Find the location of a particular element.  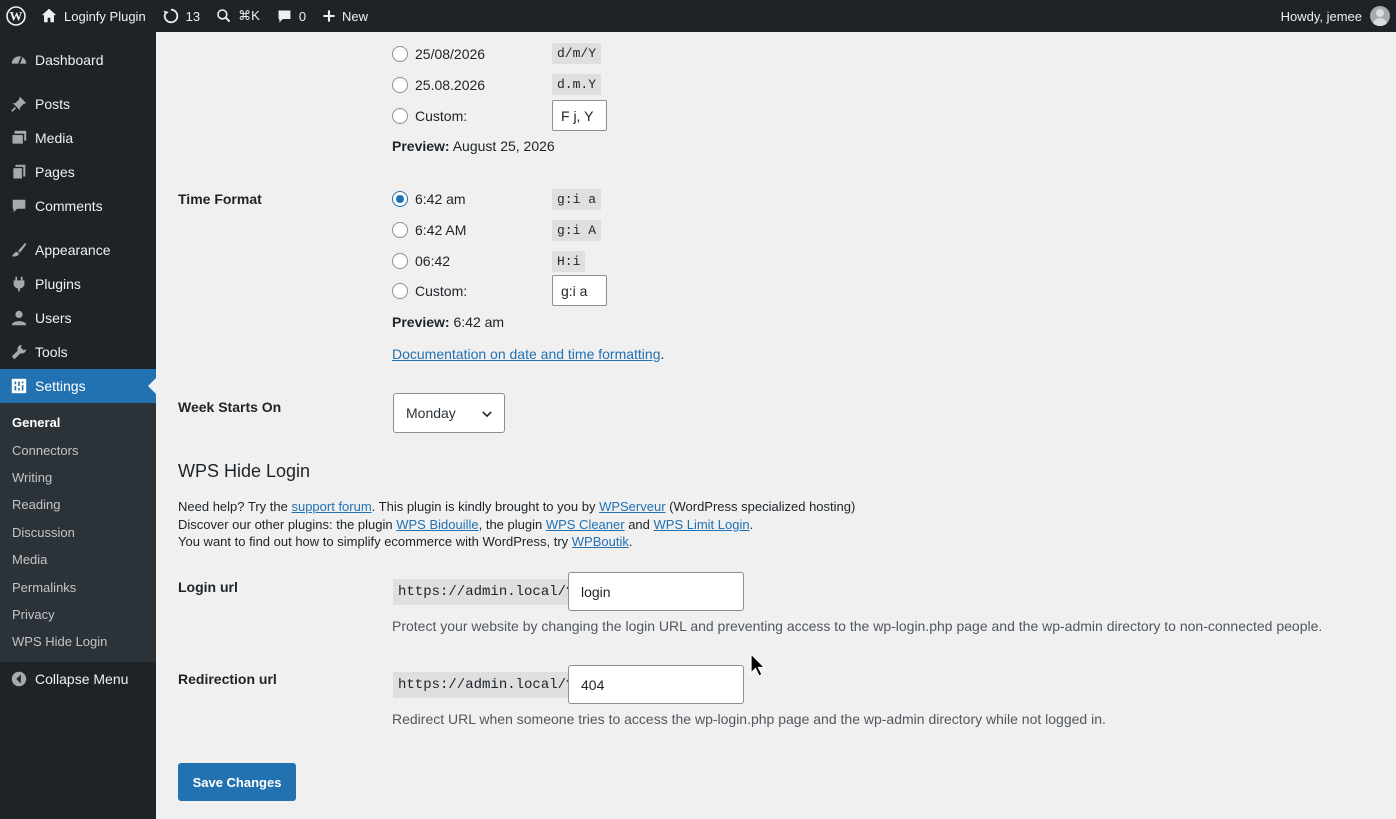

pin-icon is located at coordinates (19, 104).